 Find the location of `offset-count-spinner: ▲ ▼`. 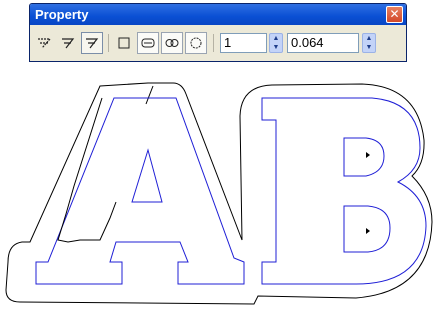

offset-count-spinner: ▲ ▼ is located at coordinates (276, 43).